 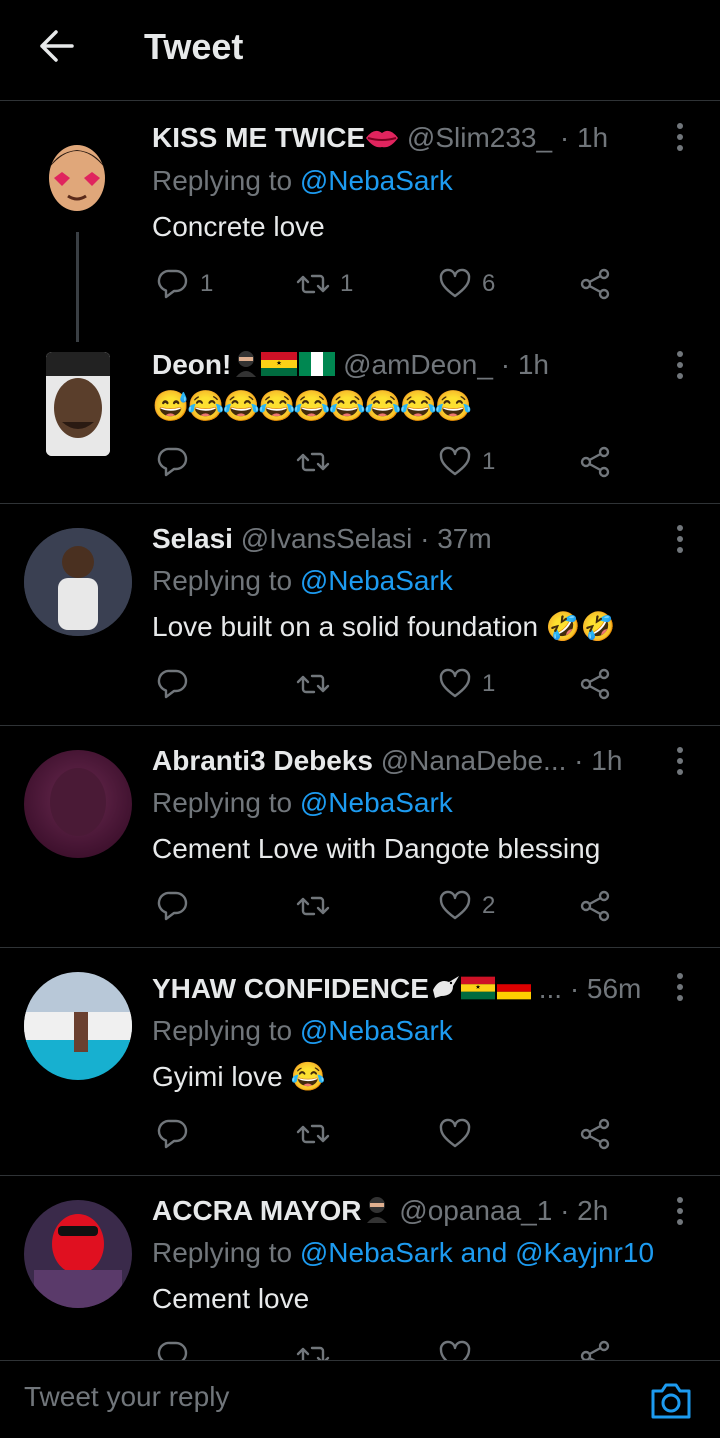 What do you see at coordinates (392, 684) in the screenshot?
I see `action-bar: 1` at bounding box center [392, 684].